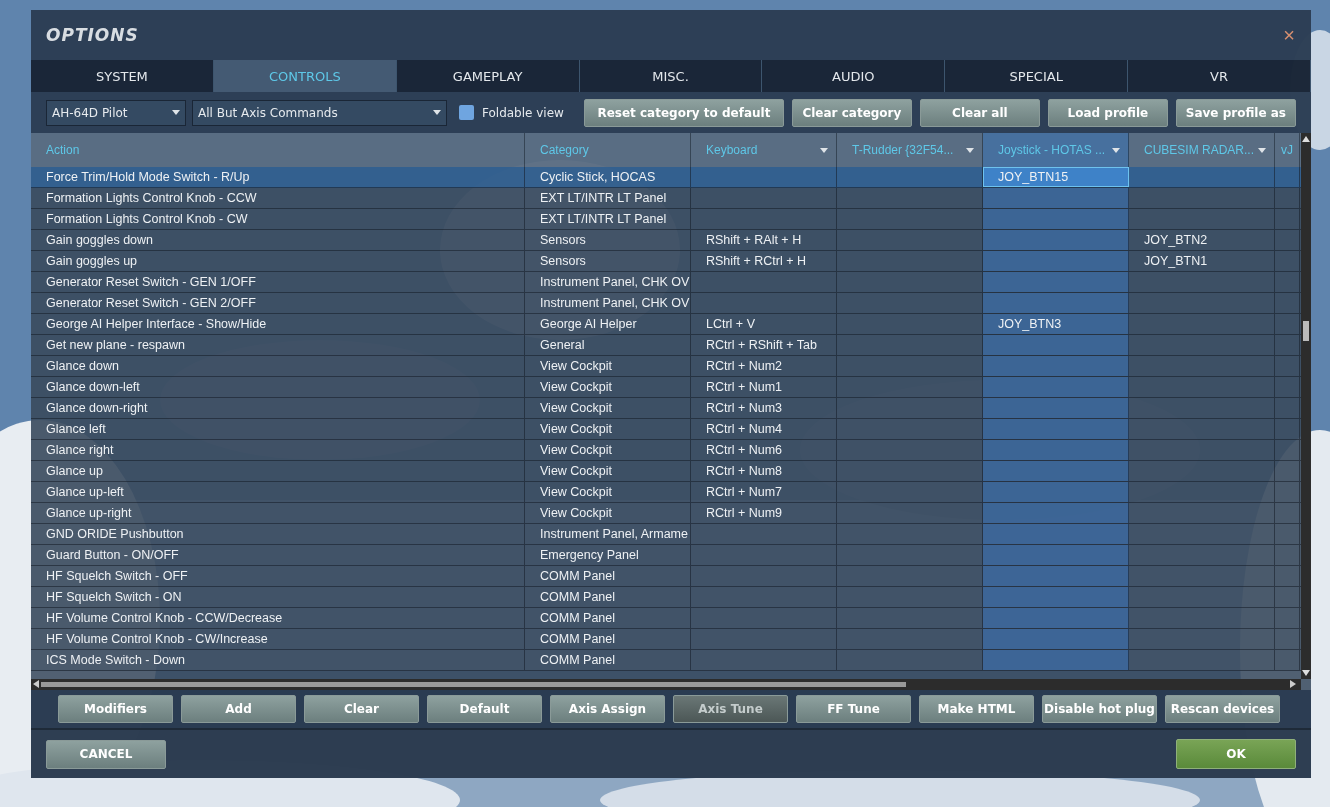  I want to click on aircraft-dropdown: AH-64D Pilot, so click(116, 112).